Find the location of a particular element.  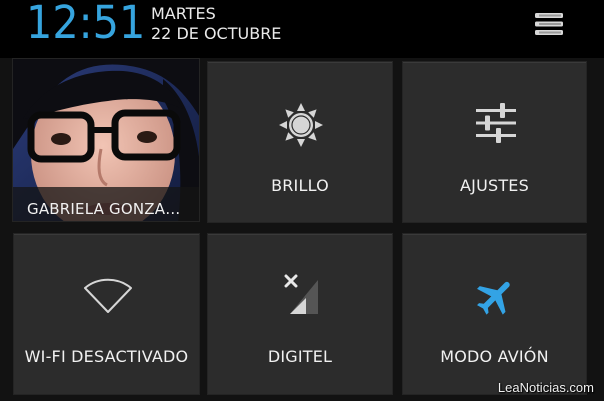

signal-no-data-icon is located at coordinates (301, 294).